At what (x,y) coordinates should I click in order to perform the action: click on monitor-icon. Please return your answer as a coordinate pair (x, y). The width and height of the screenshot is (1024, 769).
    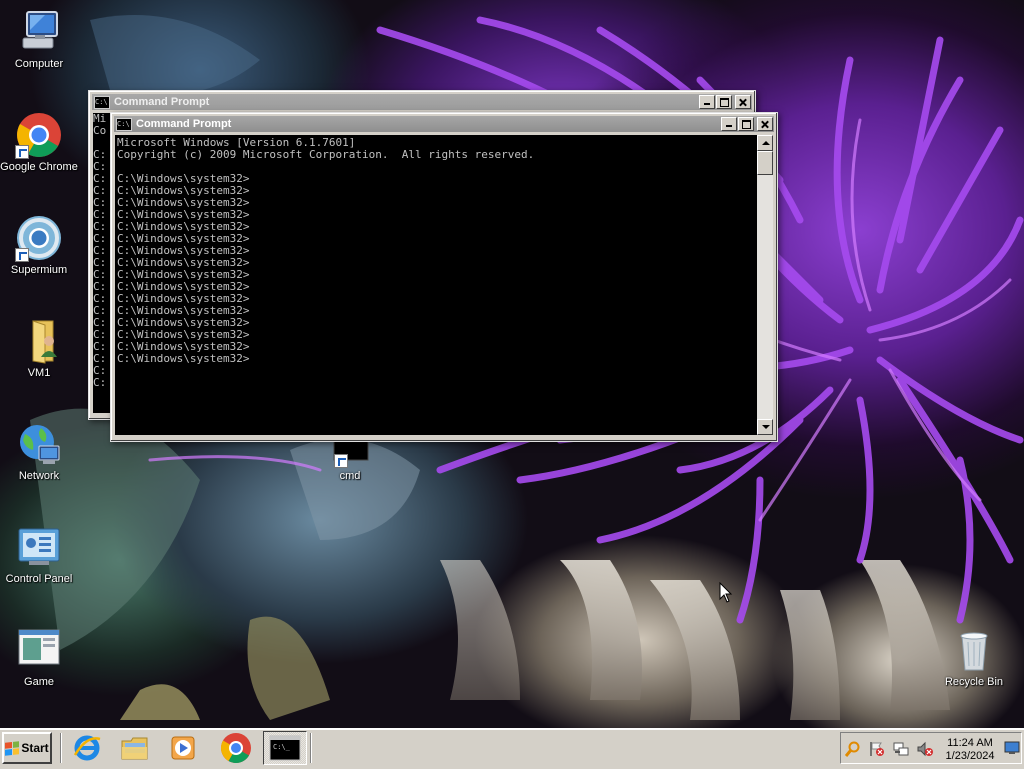
    Looking at the image, I should click on (1012, 748).